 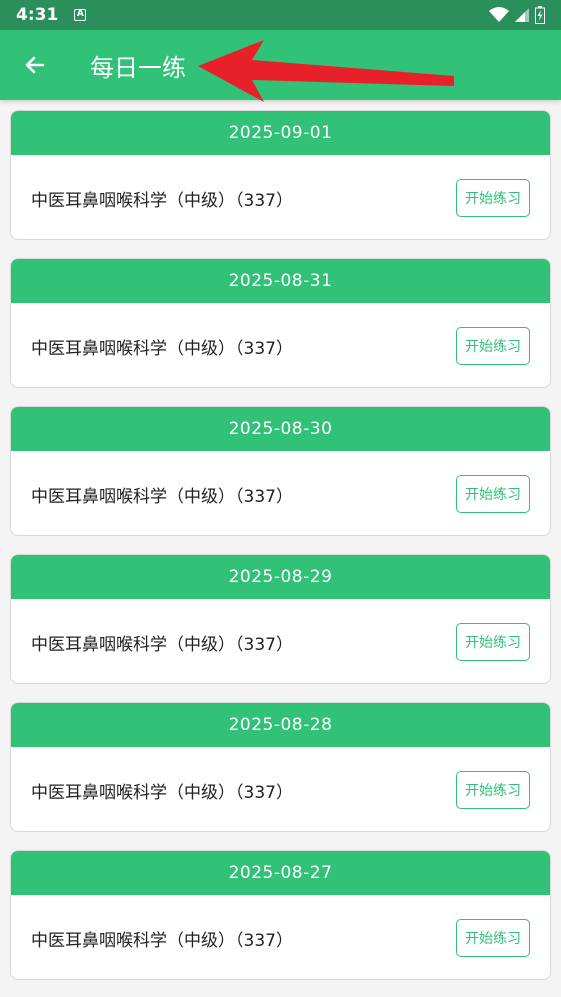 I want to click on battery-icon, so click(x=540, y=15).